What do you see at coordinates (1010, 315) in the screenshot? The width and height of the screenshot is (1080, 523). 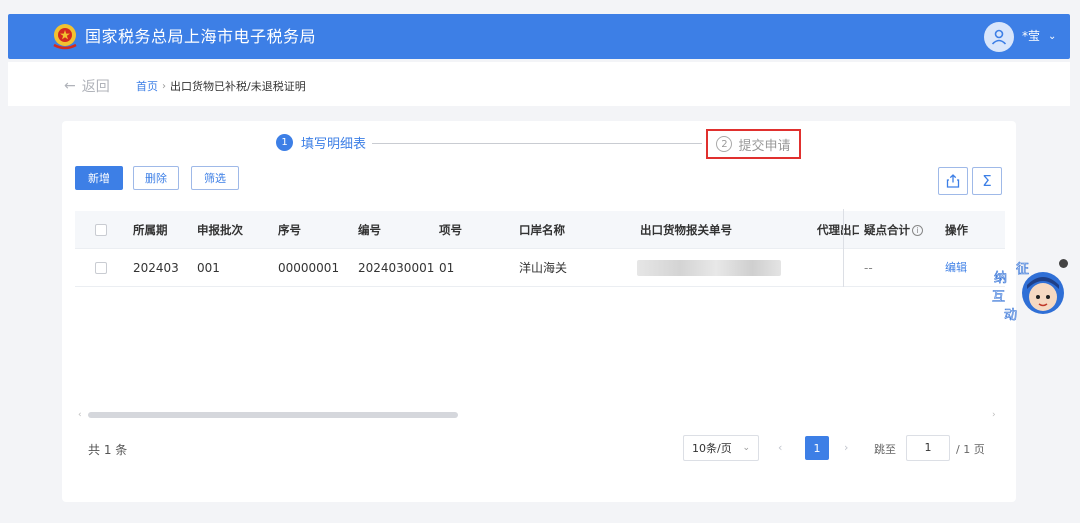 I see `helper-char: 动` at bounding box center [1010, 315].